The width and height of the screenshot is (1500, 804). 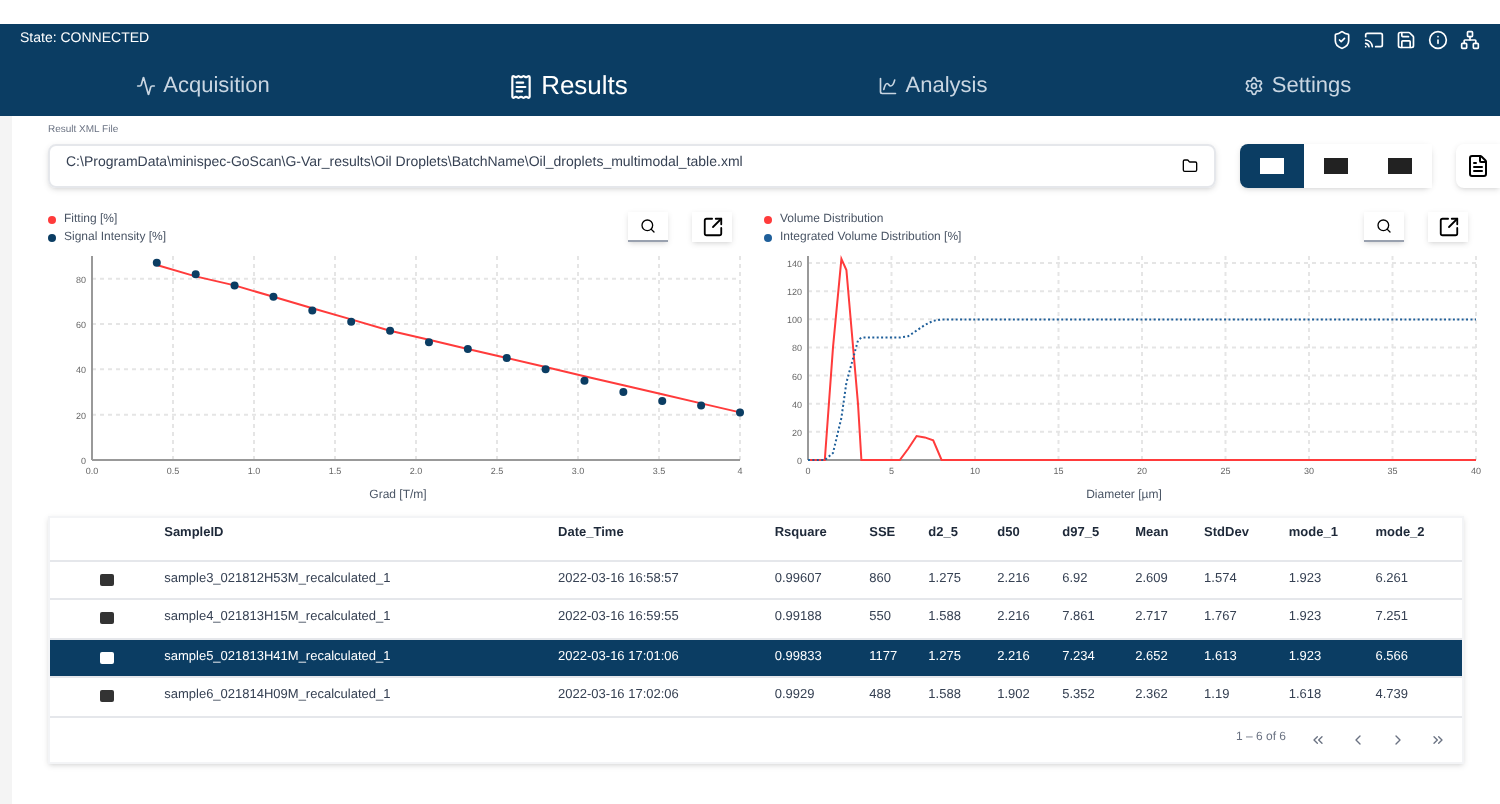 I want to click on pdf-button, so click(x=1478, y=165).